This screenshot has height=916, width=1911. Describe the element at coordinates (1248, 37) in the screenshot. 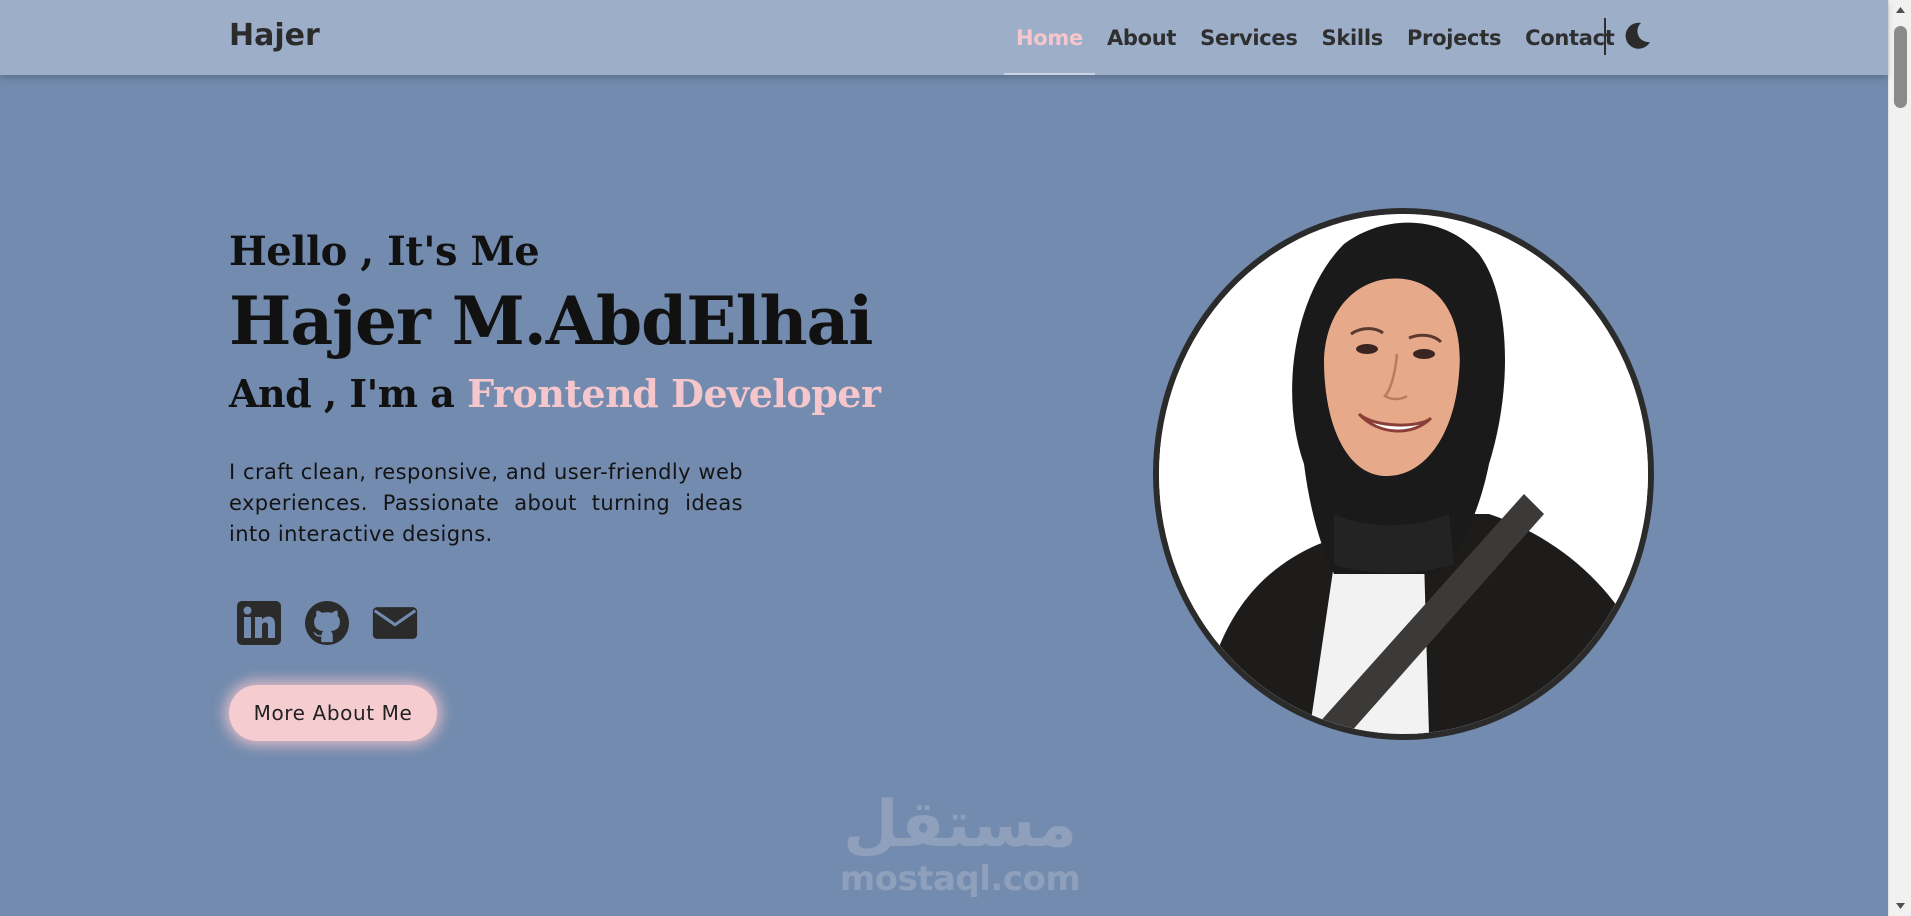

I see `nav-link-services: Services` at that location.